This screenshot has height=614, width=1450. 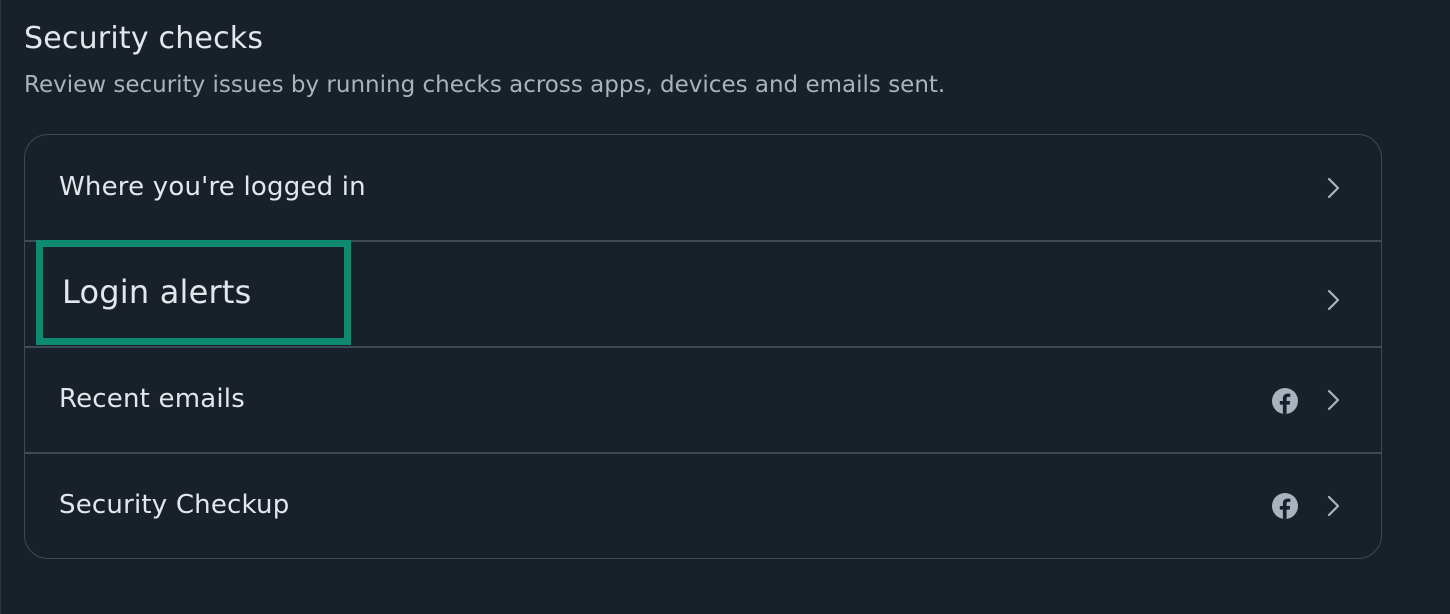 I want to click on row-label: Recent emails, so click(x=152, y=399).